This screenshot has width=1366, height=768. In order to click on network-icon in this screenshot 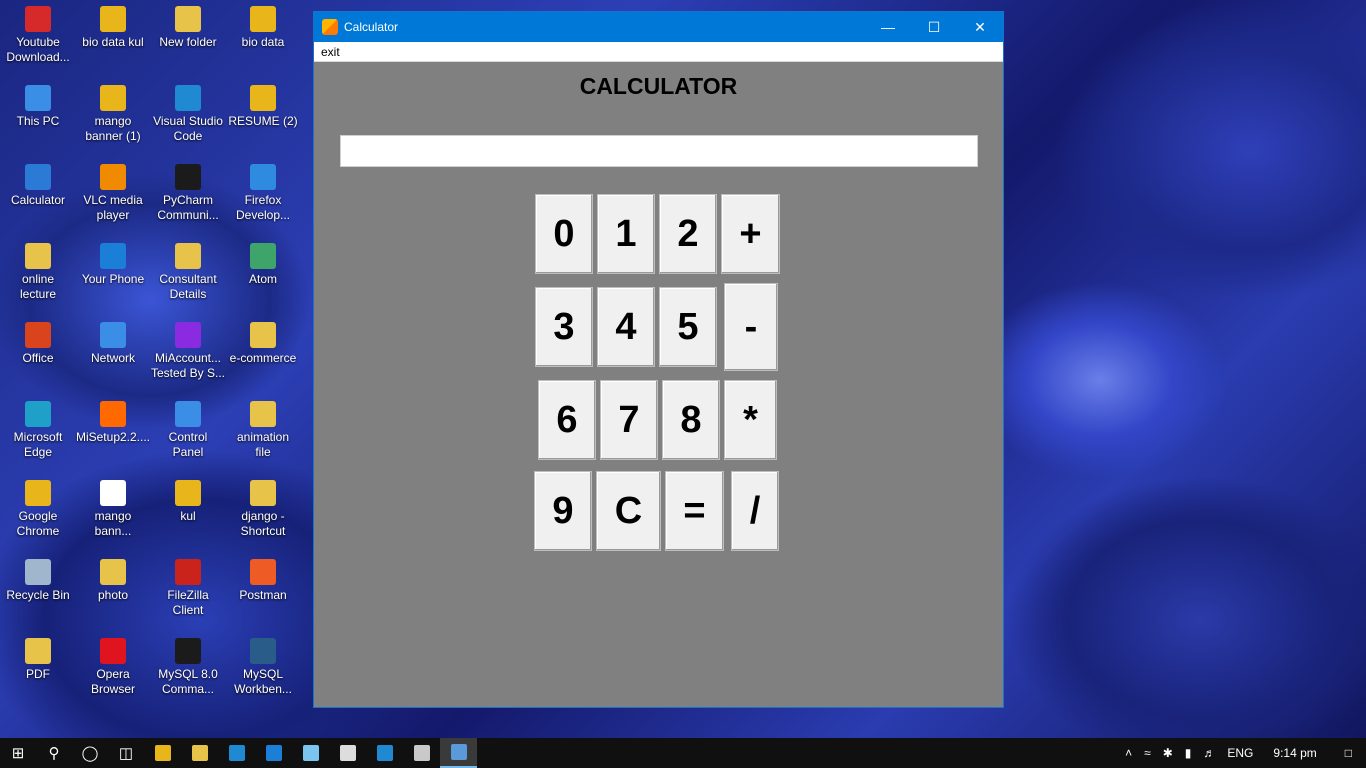, I will do `click(113, 335)`.